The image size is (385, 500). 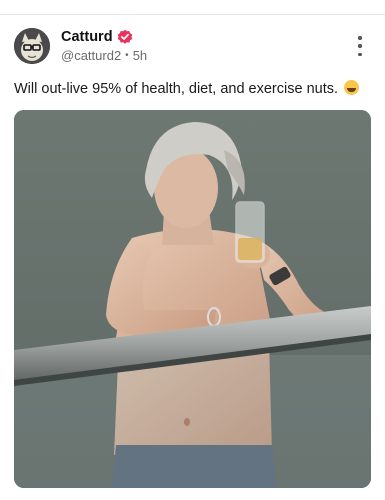 I want to click on avatar, so click(x=32, y=46).